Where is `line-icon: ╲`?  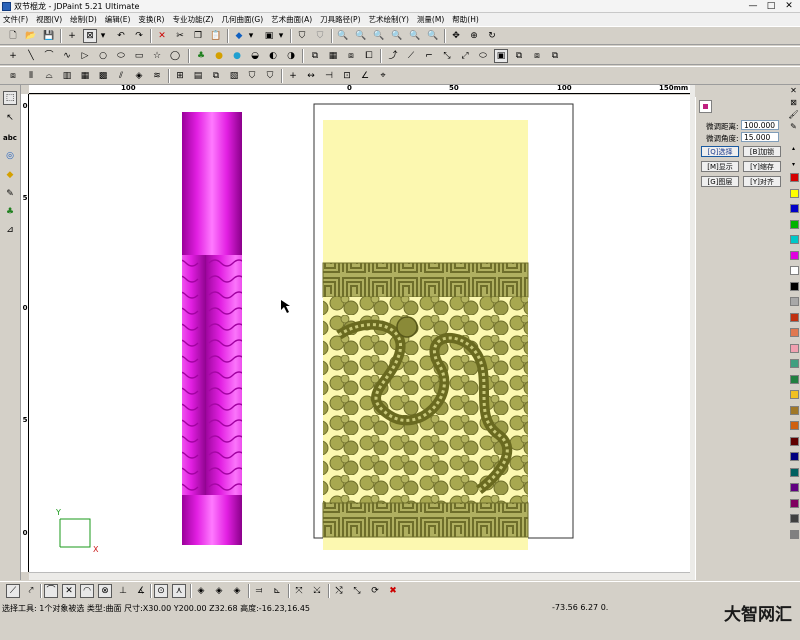
line-icon: ╲ is located at coordinates (31, 56).